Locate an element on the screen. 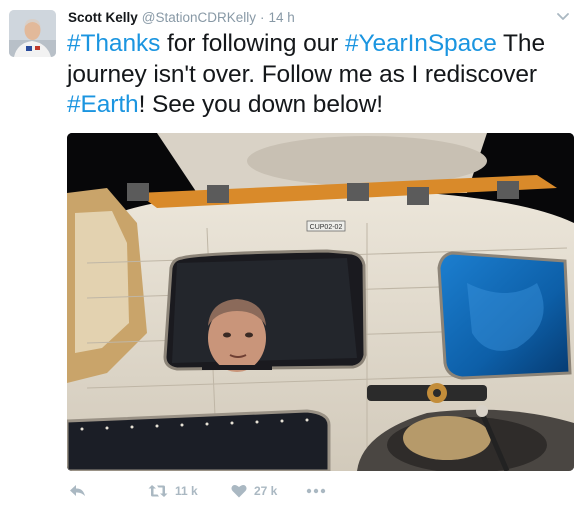 Image resolution: width=585 pixels, height=505 pixels. hashtag-yearinspace: #YearInSpace is located at coordinates (421, 43).